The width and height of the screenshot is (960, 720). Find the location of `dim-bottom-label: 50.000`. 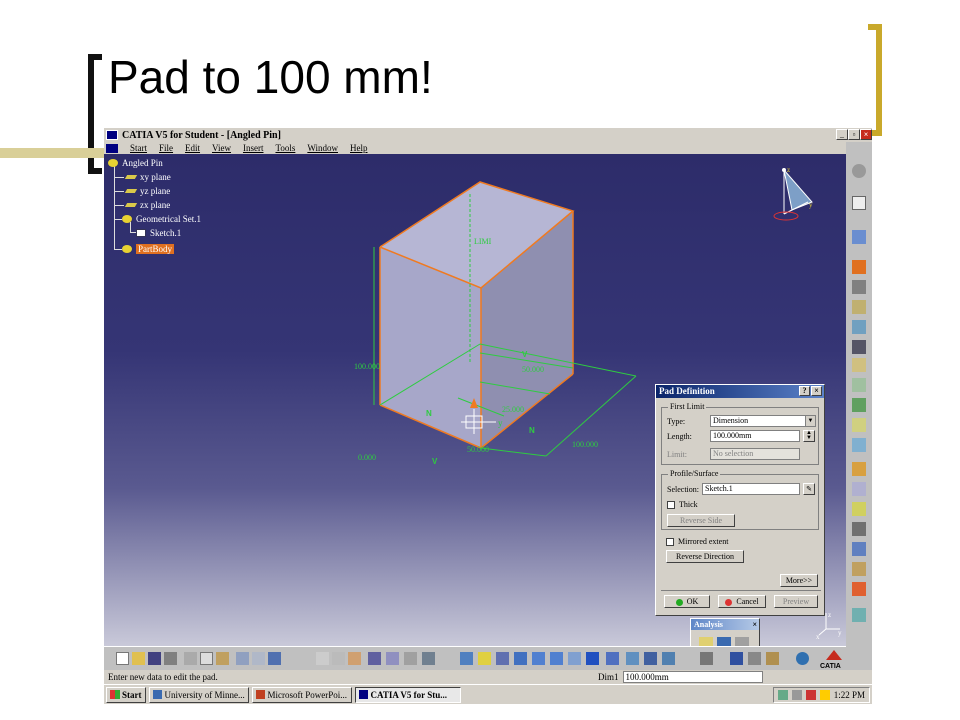

dim-bottom-label: 50.000 is located at coordinates (478, 449).